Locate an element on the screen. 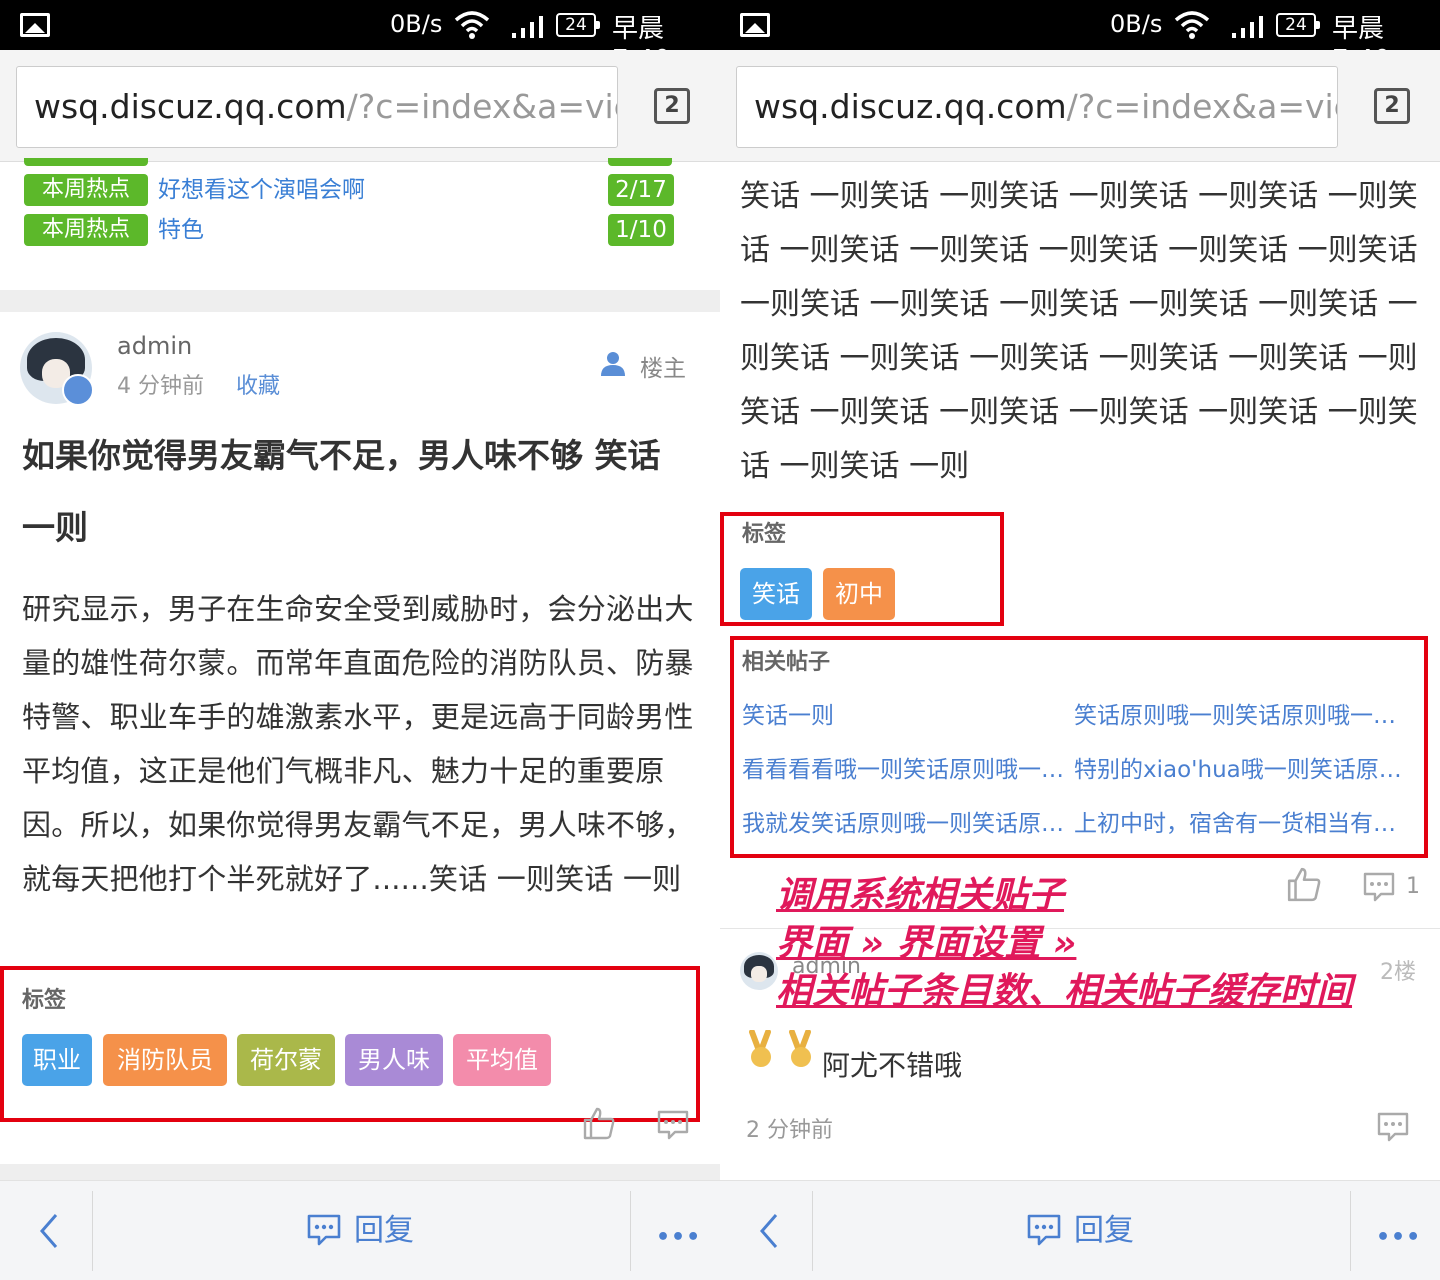 The width and height of the screenshot is (1440, 1280). reply-floor: 2楼 is located at coordinates (1398, 972).